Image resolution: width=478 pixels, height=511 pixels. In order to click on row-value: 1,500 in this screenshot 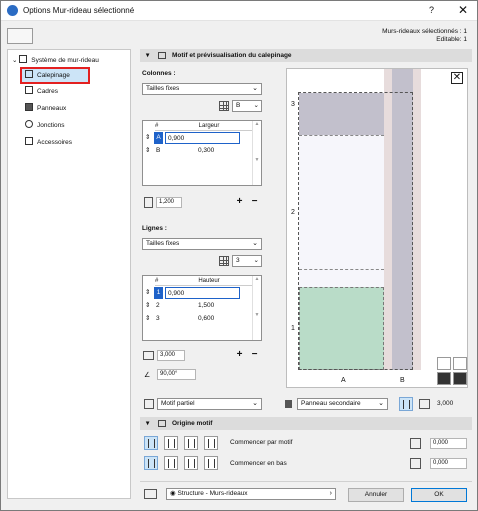, I will do `click(206, 306)`.